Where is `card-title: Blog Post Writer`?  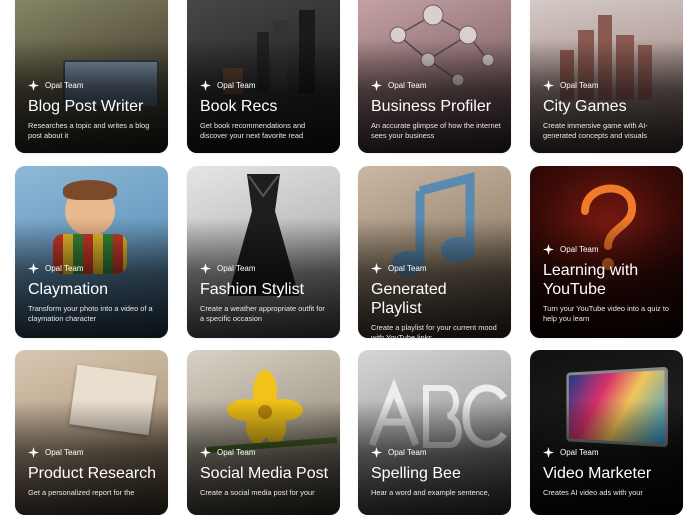 card-title: Blog Post Writer is located at coordinates (86, 106).